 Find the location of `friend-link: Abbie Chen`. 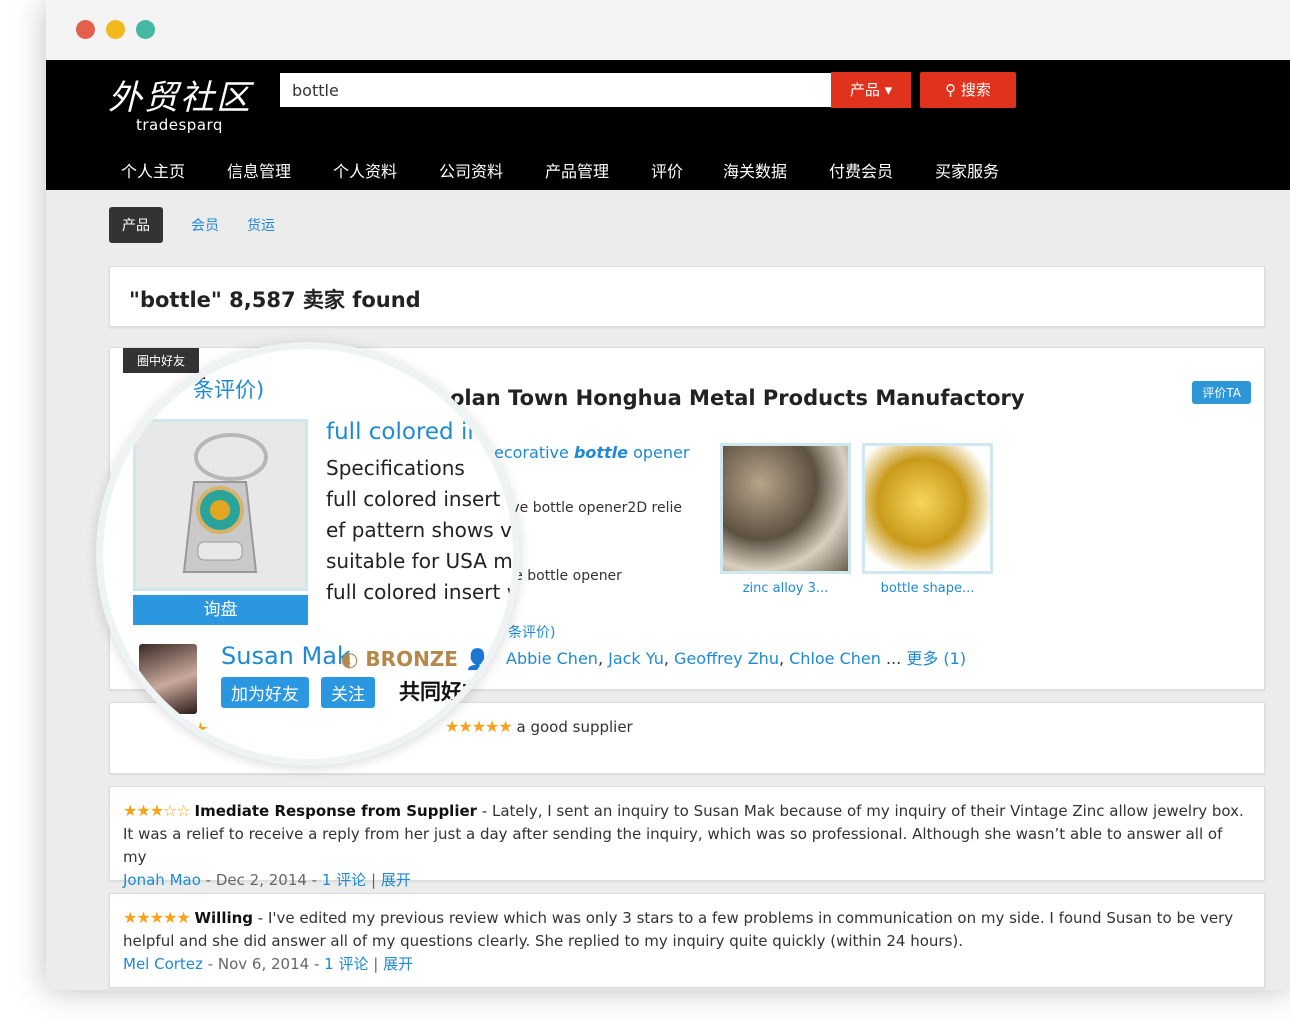

friend-link: Abbie Chen is located at coordinates (552, 658).